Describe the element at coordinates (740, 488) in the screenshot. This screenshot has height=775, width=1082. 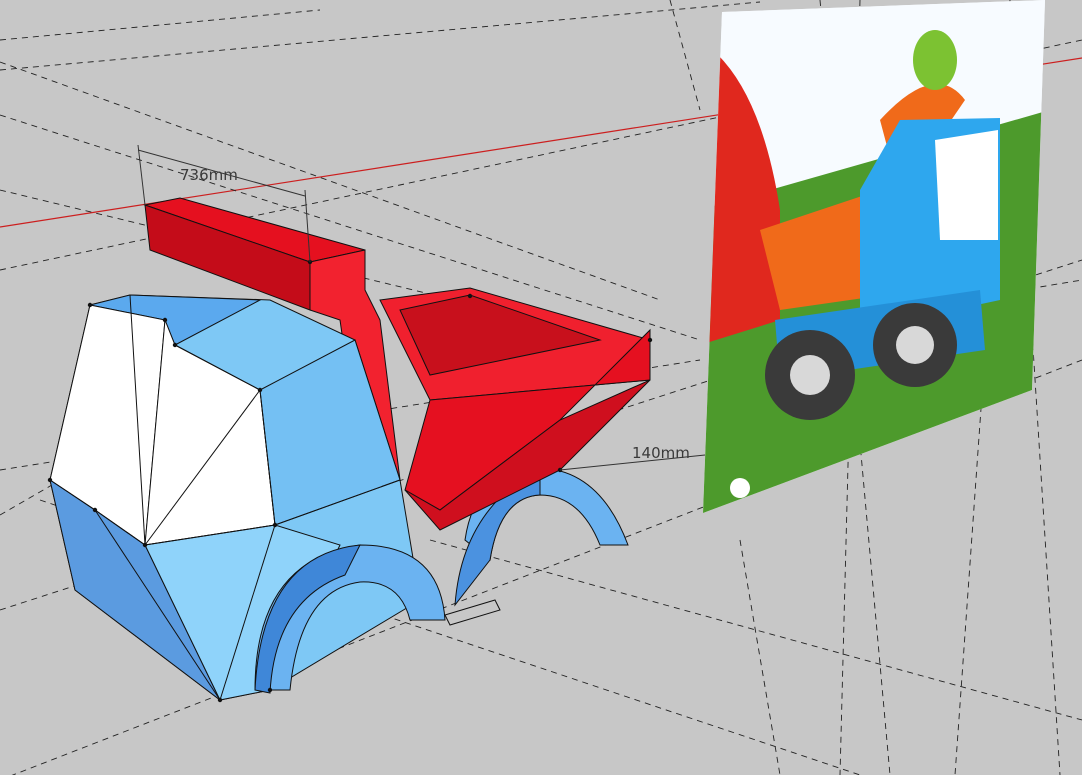
I see `reference-flower` at that location.